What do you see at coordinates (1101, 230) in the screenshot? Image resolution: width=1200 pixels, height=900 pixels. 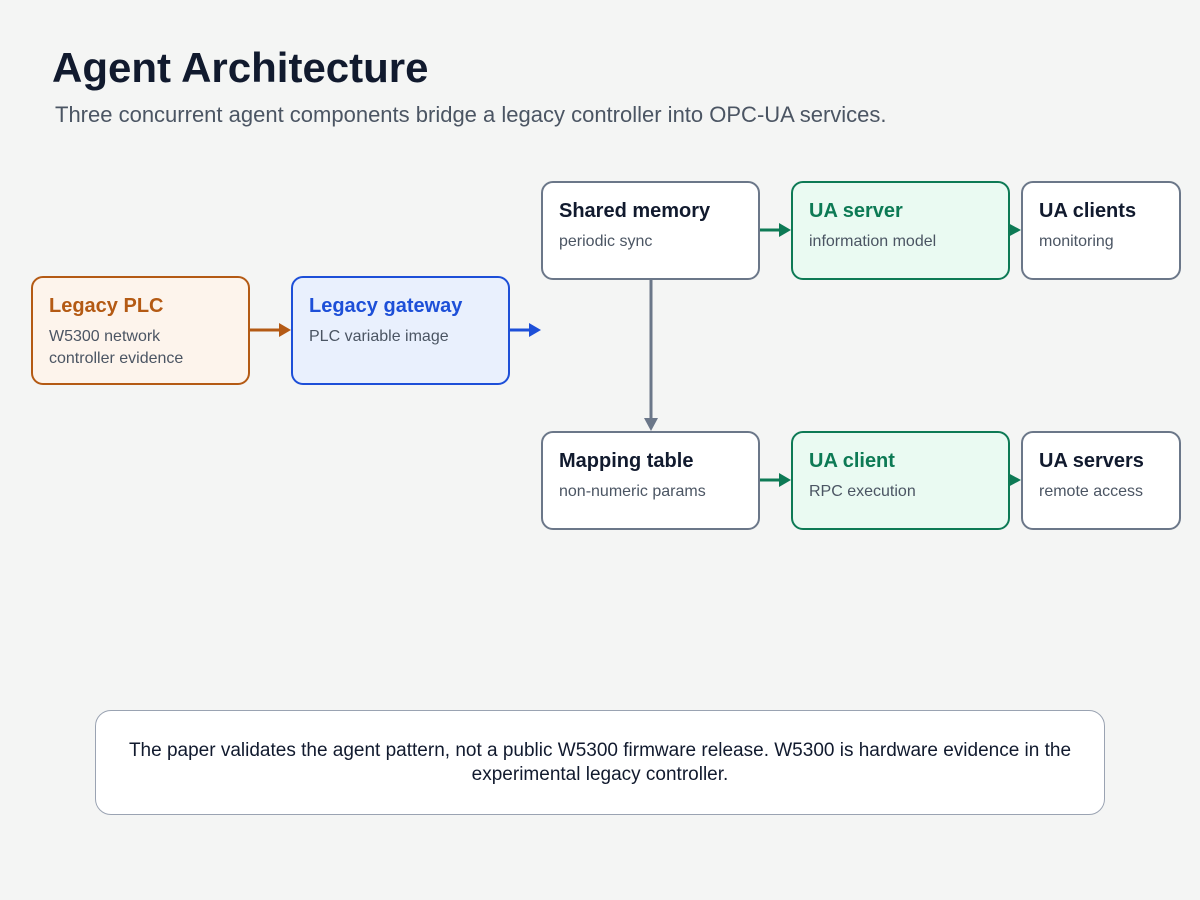 I see `node-ua-clients: UA clients monitoring` at bounding box center [1101, 230].